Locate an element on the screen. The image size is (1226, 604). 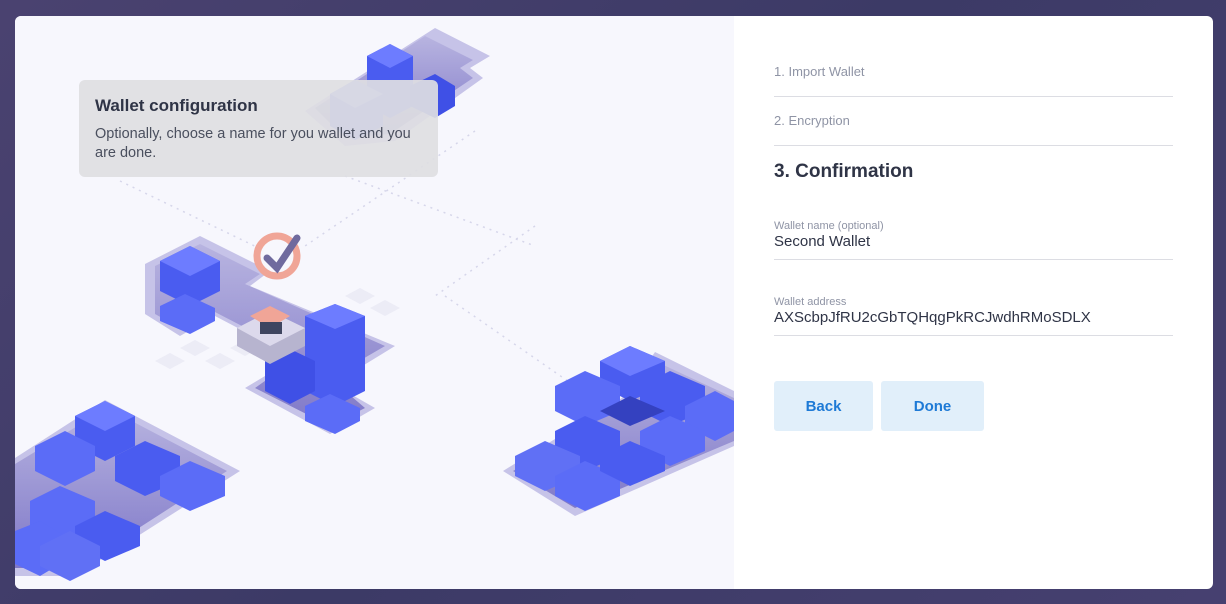
right-block-platform is located at coordinates (618, 431).